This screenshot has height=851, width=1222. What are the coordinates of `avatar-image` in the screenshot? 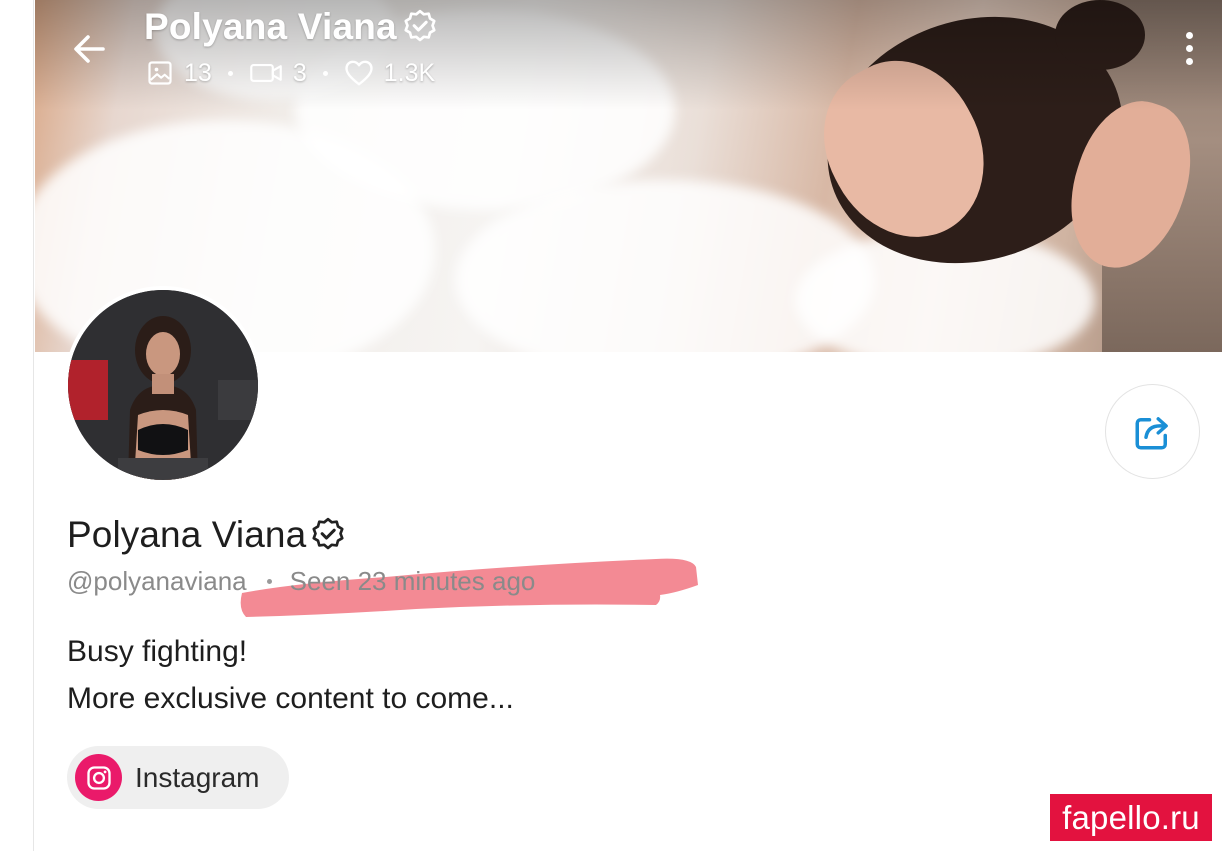 It's located at (163, 385).